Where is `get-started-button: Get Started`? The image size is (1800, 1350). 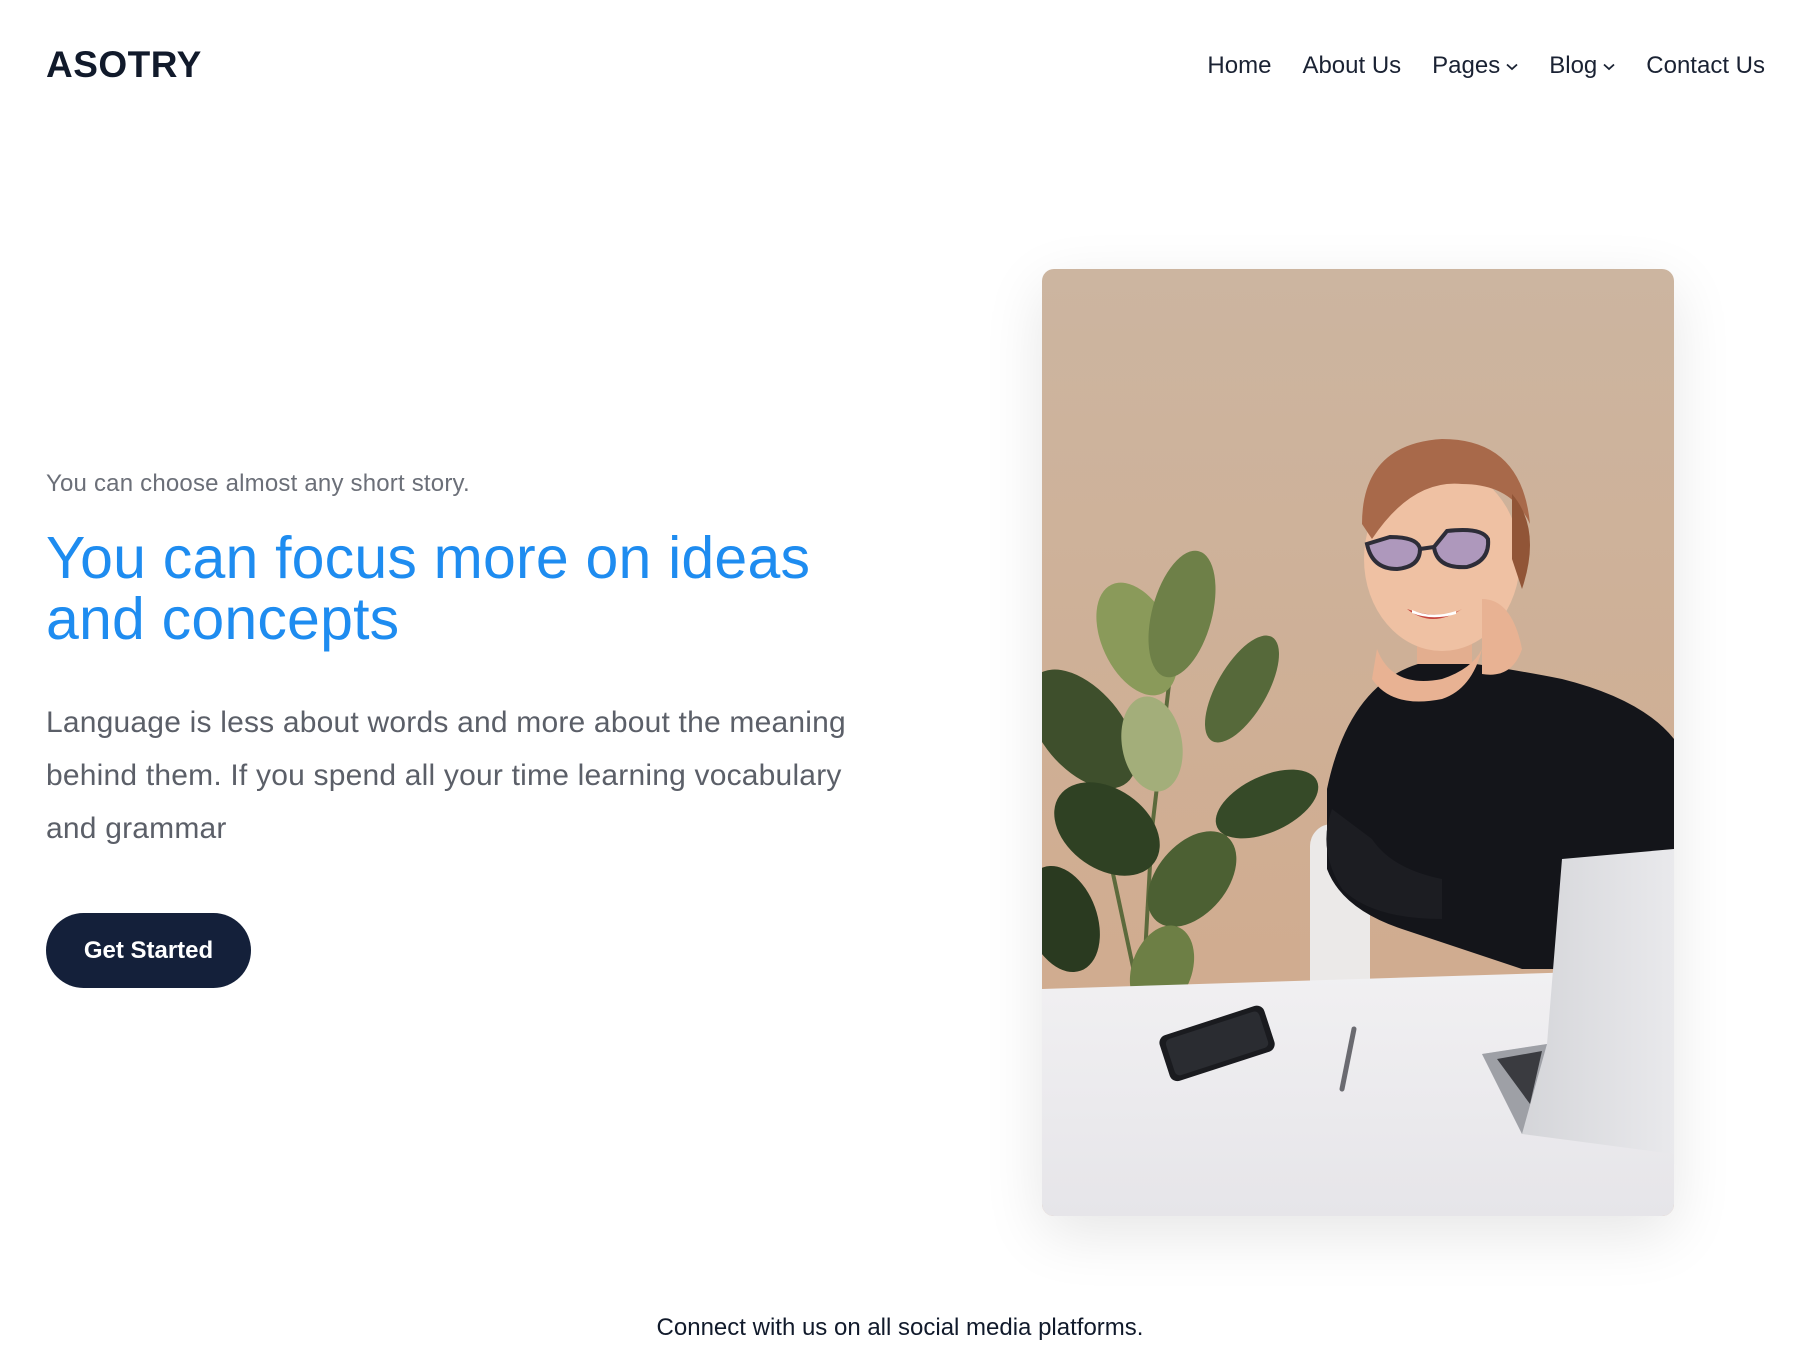
get-started-button: Get Started is located at coordinates (148, 950).